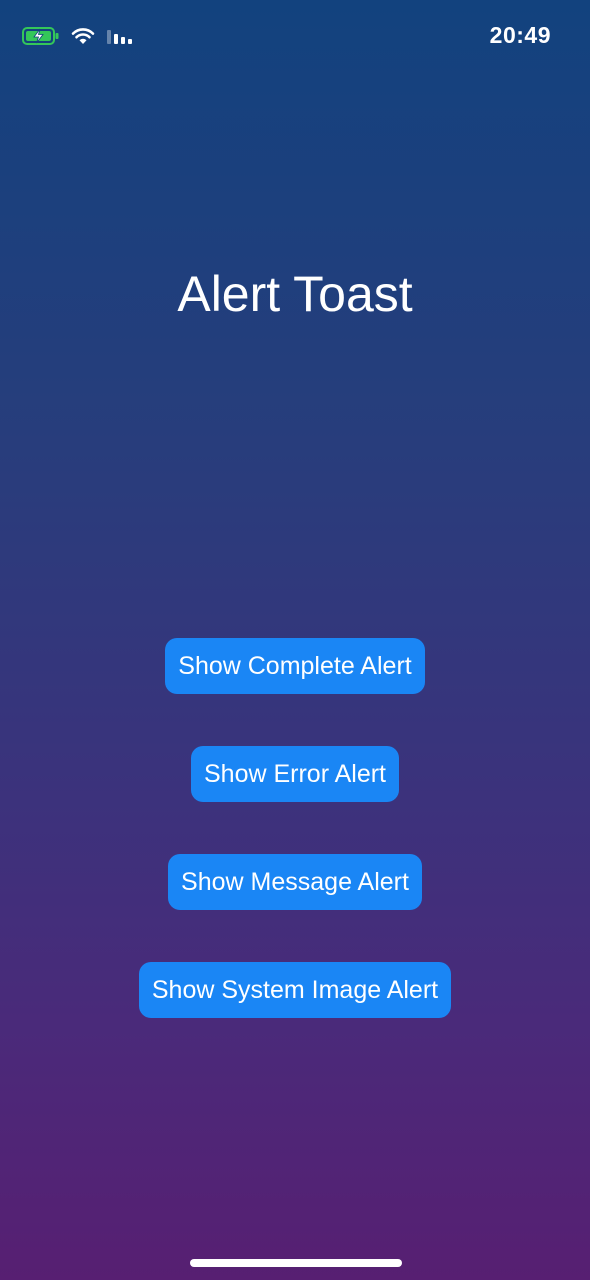  Describe the element at coordinates (295, 666) in the screenshot. I see `show-complete-alert-button: Show Complete Alert` at that location.